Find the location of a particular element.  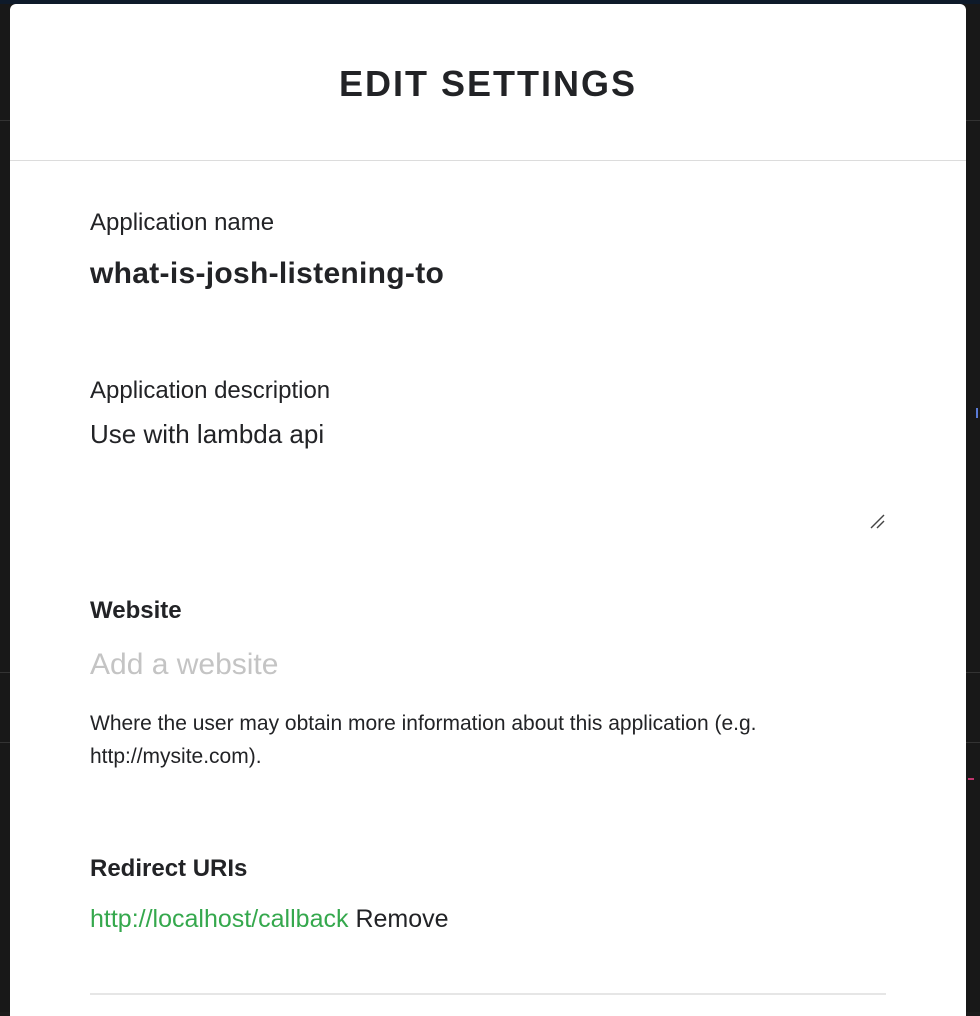

redirect-uris-label: Redirect URIs is located at coordinates (169, 868).